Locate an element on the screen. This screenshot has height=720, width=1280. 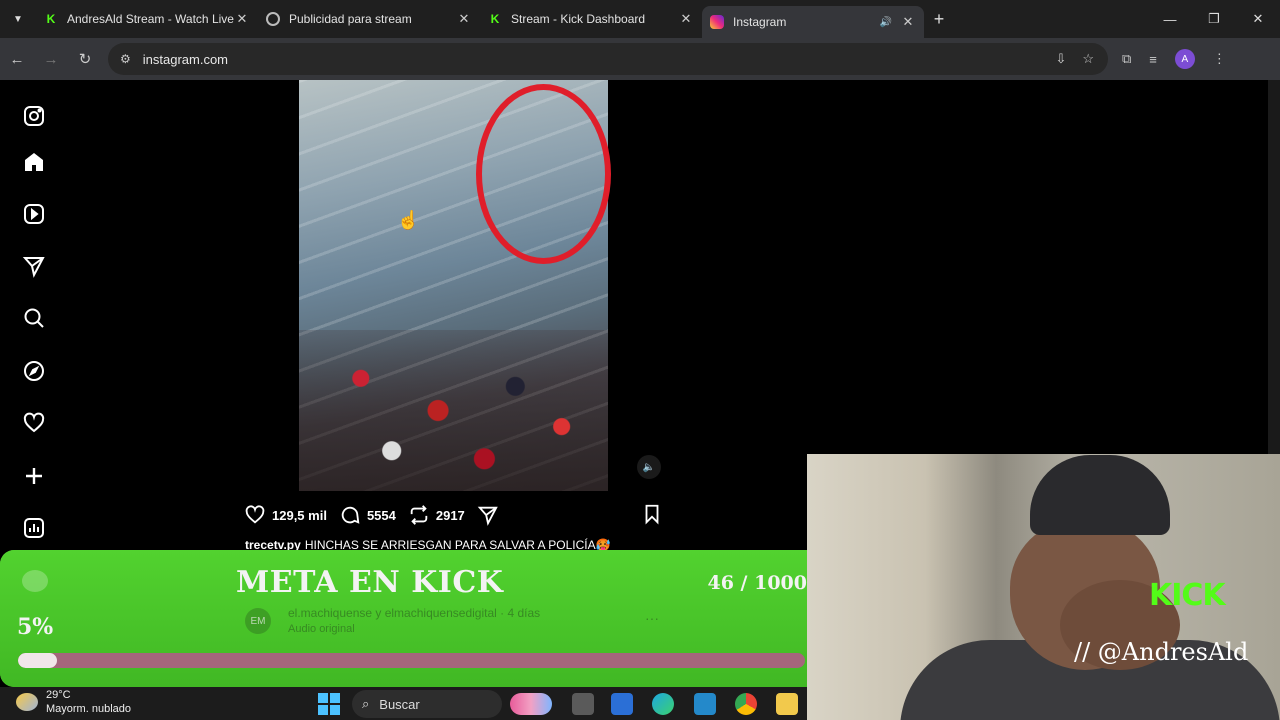
tab-search-button: ▼ is located at coordinates (18, 19).